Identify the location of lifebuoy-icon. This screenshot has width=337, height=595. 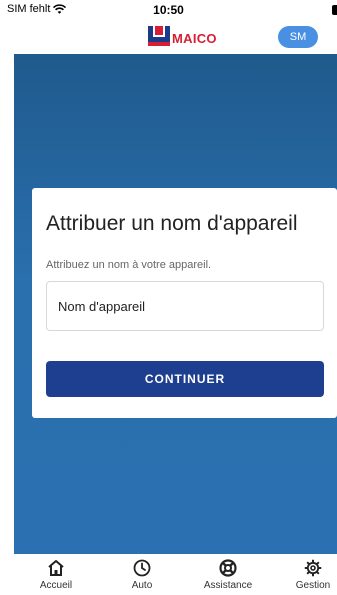
(228, 568).